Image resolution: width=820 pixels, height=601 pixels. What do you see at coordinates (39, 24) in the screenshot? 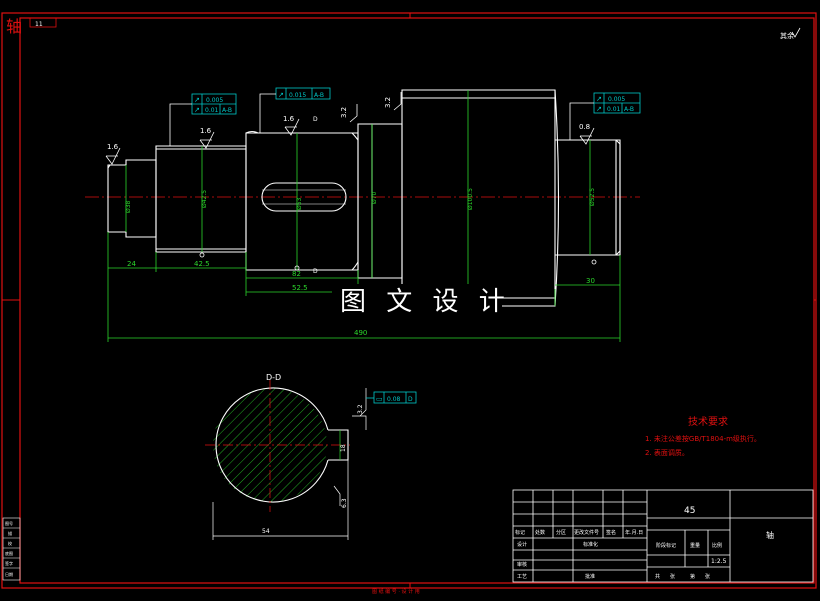
I see `corner-stamp-label: 11` at bounding box center [39, 24].